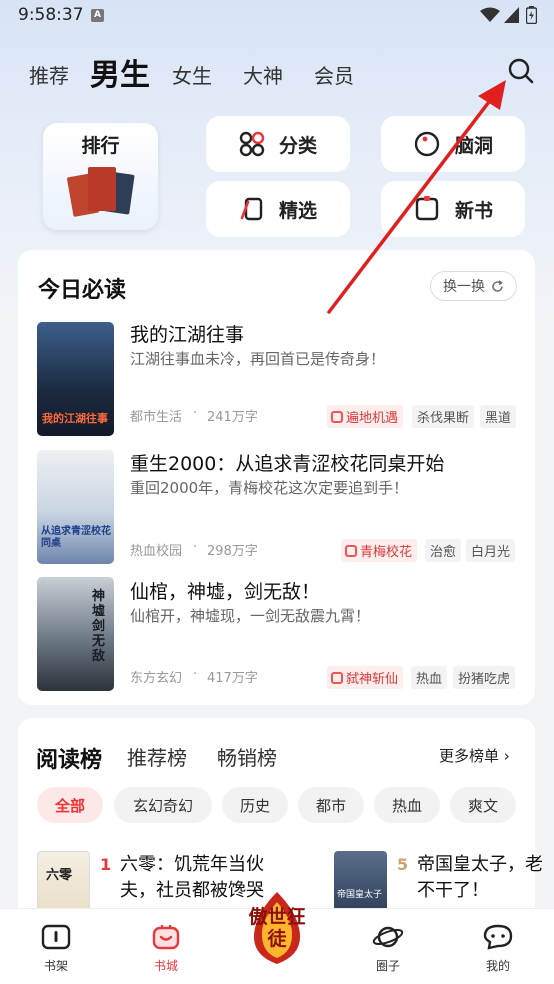 Image resolution: width=554 pixels, height=984 pixels. What do you see at coordinates (166, 937) in the screenshot?
I see `bookstore-icon` at bounding box center [166, 937].